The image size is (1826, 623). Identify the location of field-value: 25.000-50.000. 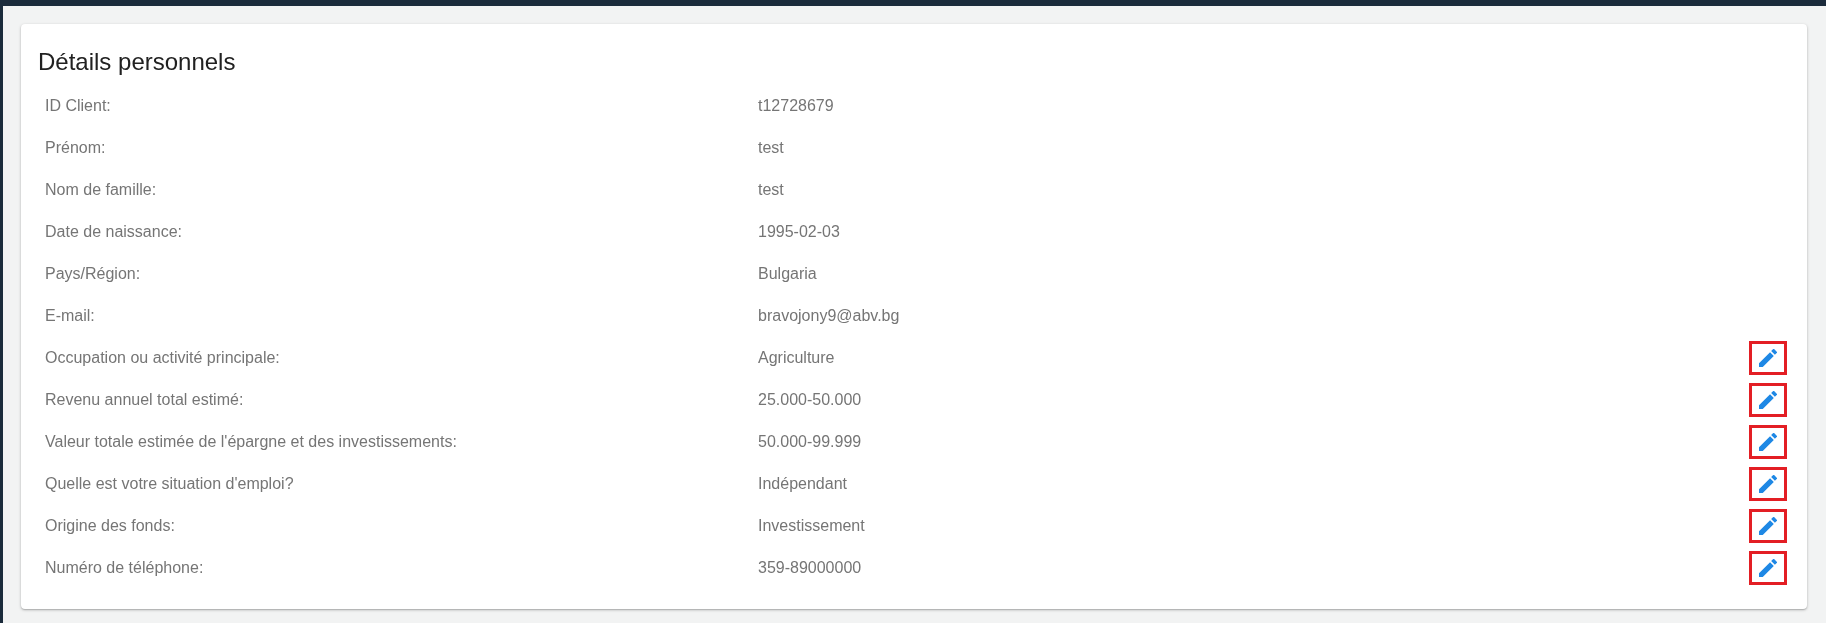
(810, 400).